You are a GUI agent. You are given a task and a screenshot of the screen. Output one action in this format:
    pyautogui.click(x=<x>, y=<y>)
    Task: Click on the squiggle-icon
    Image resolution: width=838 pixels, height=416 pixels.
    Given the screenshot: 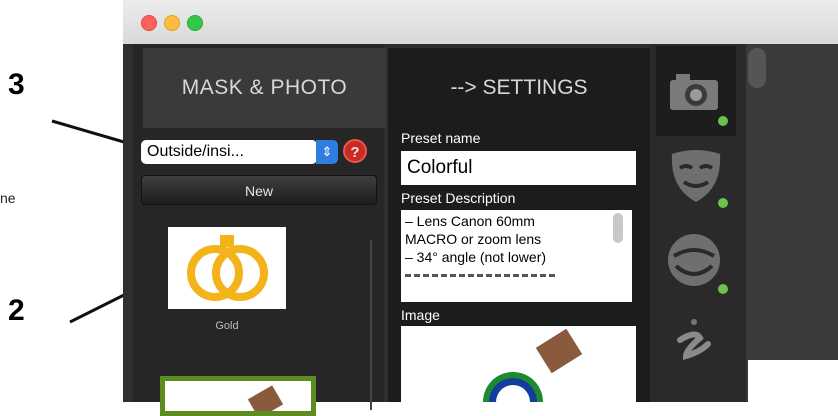 What is the action you would take?
    pyautogui.click(x=694, y=339)
    